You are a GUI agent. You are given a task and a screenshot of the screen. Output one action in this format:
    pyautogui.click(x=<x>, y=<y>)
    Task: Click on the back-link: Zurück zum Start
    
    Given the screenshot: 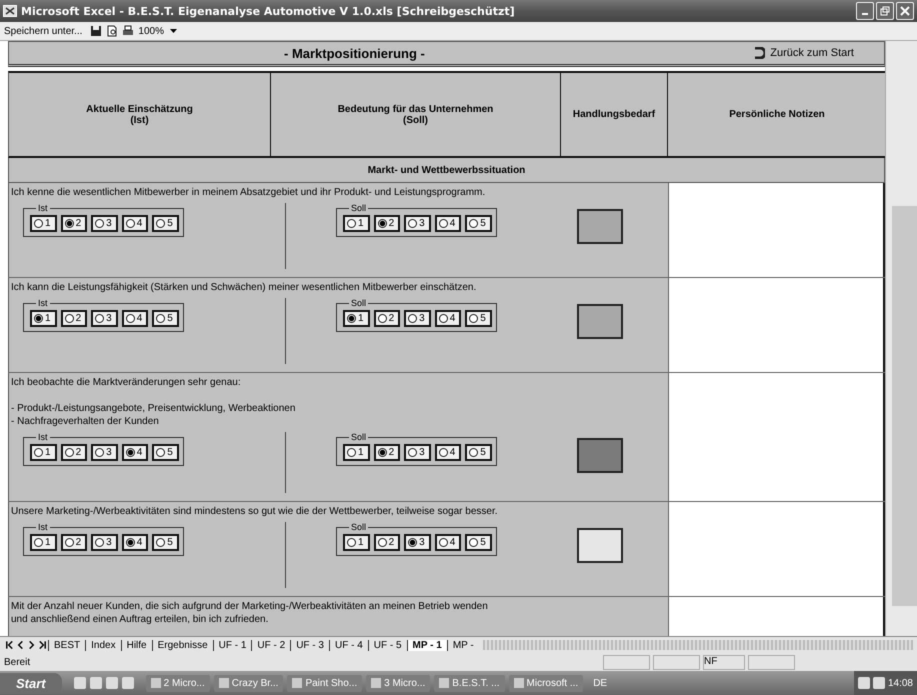 What is the action you would take?
    pyautogui.click(x=802, y=53)
    